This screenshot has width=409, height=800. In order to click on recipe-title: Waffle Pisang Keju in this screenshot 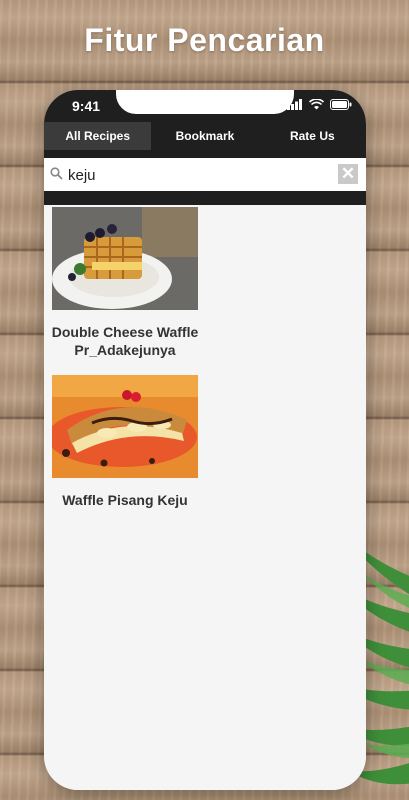, I will do `click(125, 500)`.